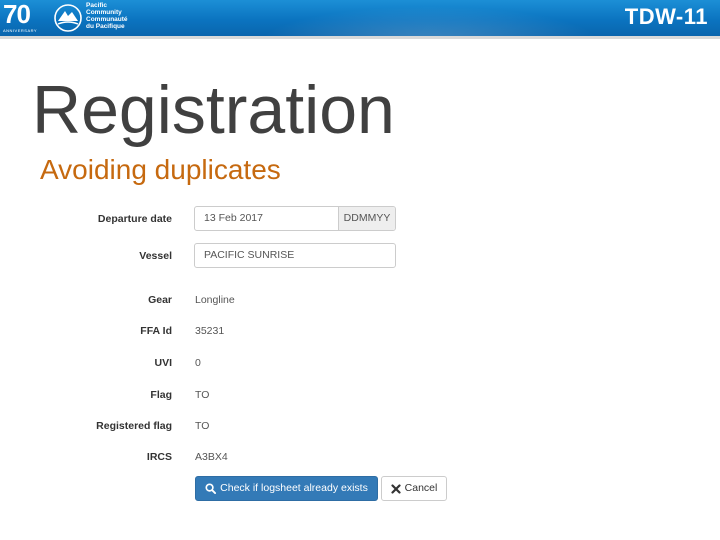 The height and width of the screenshot is (540, 720). What do you see at coordinates (20, 30) in the screenshot?
I see `anniversary-caption: ANNIVERSARY` at bounding box center [20, 30].